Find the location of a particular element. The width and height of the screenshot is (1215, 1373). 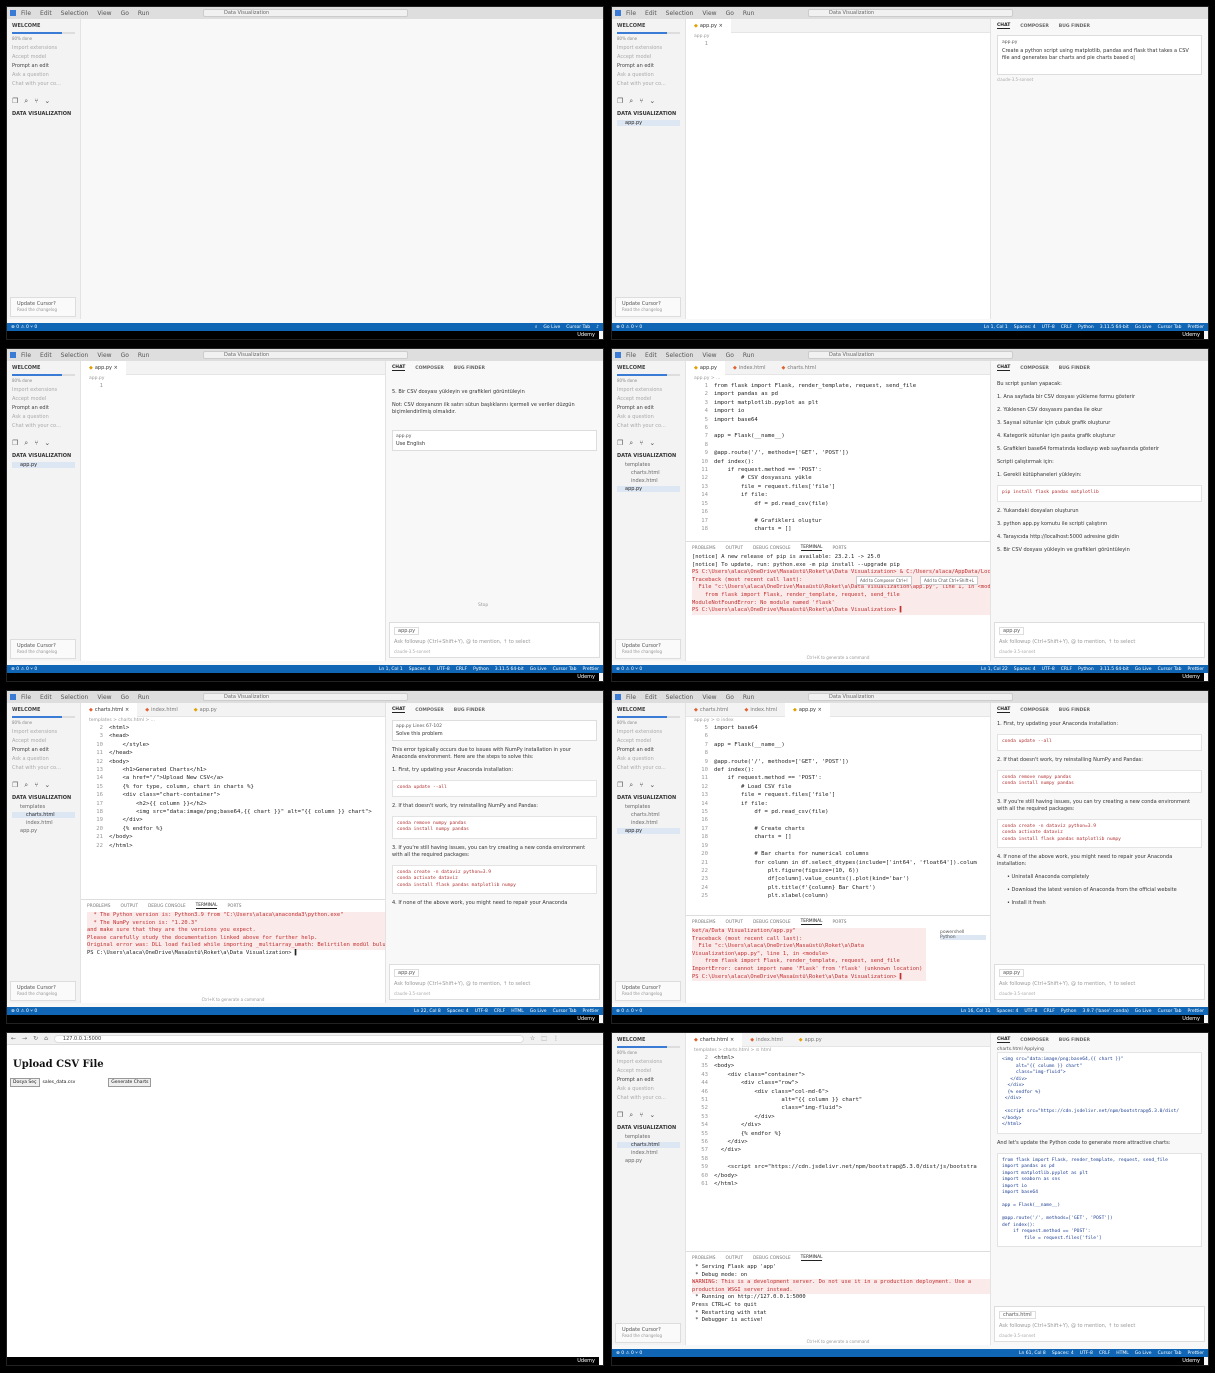

menu-file: File is located at coordinates (26, 355).